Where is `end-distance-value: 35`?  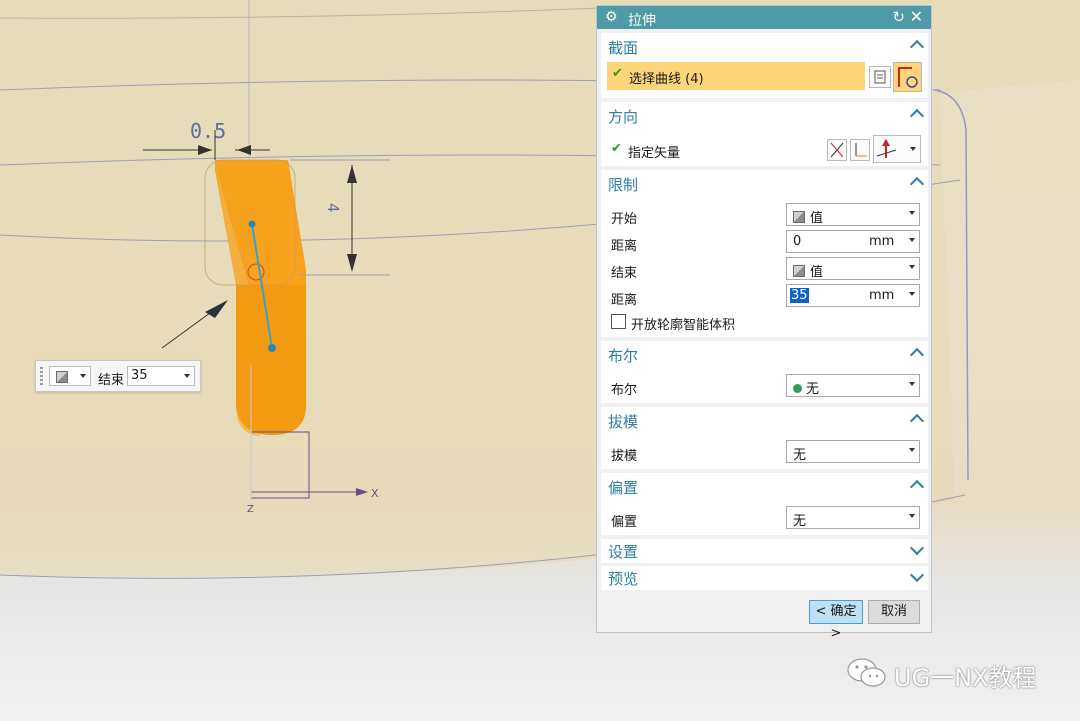
end-distance-value: 35 is located at coordinates (799, 295).